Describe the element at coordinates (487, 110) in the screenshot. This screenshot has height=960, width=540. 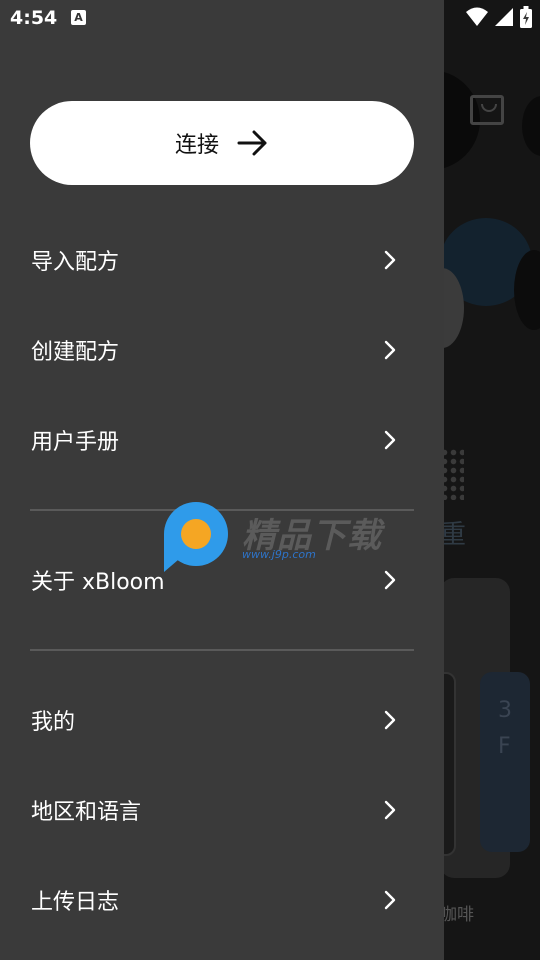
I see `shopping-bag-icon` at that location.